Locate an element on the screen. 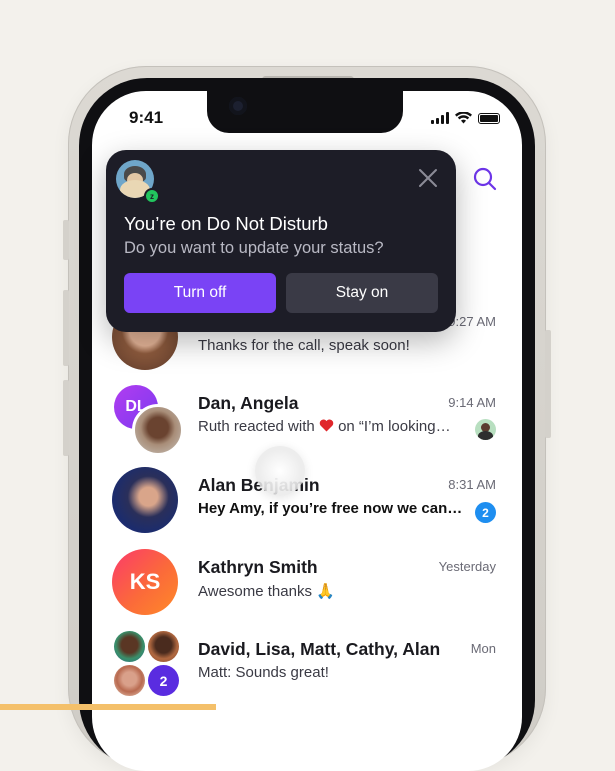 The image size is (615, 771). avatar: KS is located at coordinates (145, 582).